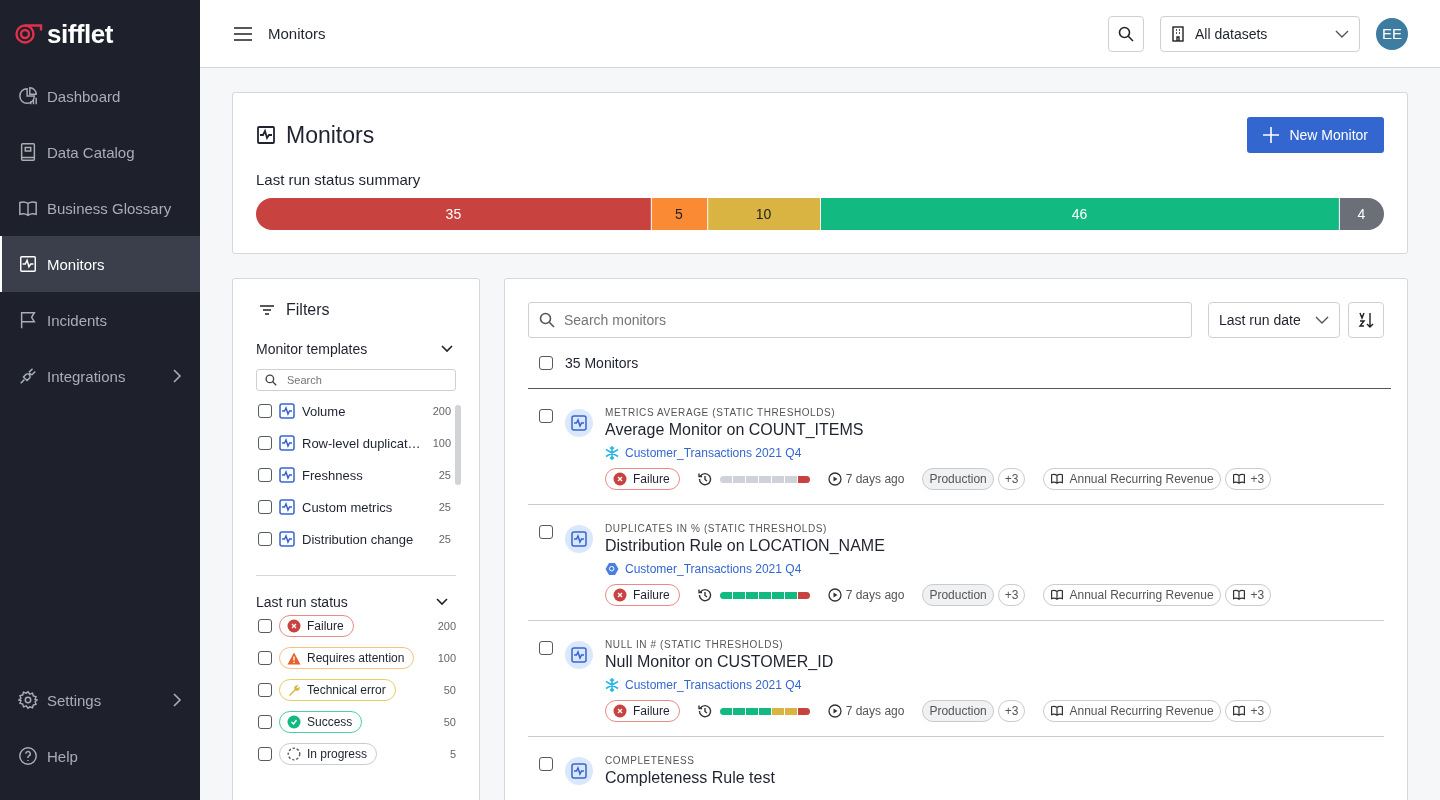 The image size is (1440, 800). Describe the element at coordinates (1315, 135) in the screenshot. I see `new-monitor-button: New Monitor` at that location.